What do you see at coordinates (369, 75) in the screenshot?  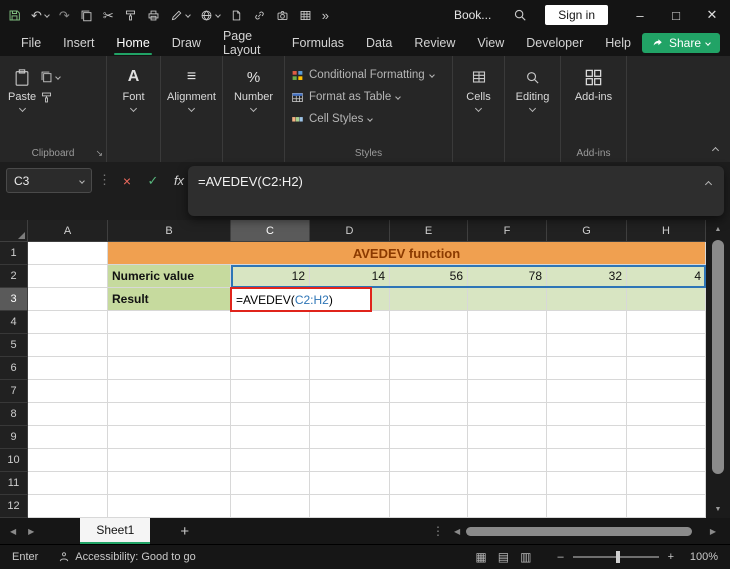 I see `conditional-formatting-button: Conditional Formatting` at bounding box center [369, 75].